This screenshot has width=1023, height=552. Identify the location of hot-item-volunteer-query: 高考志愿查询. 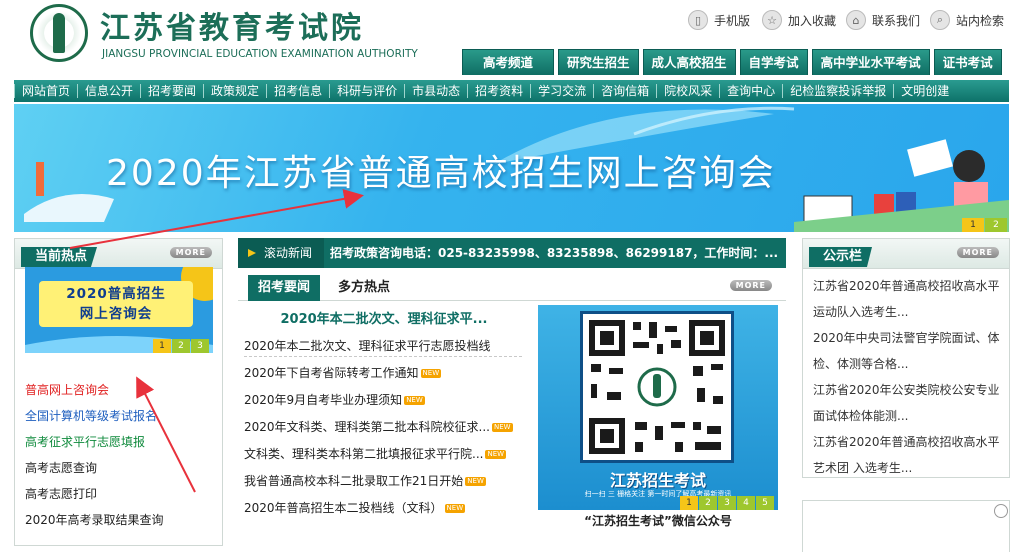
(125, 468).